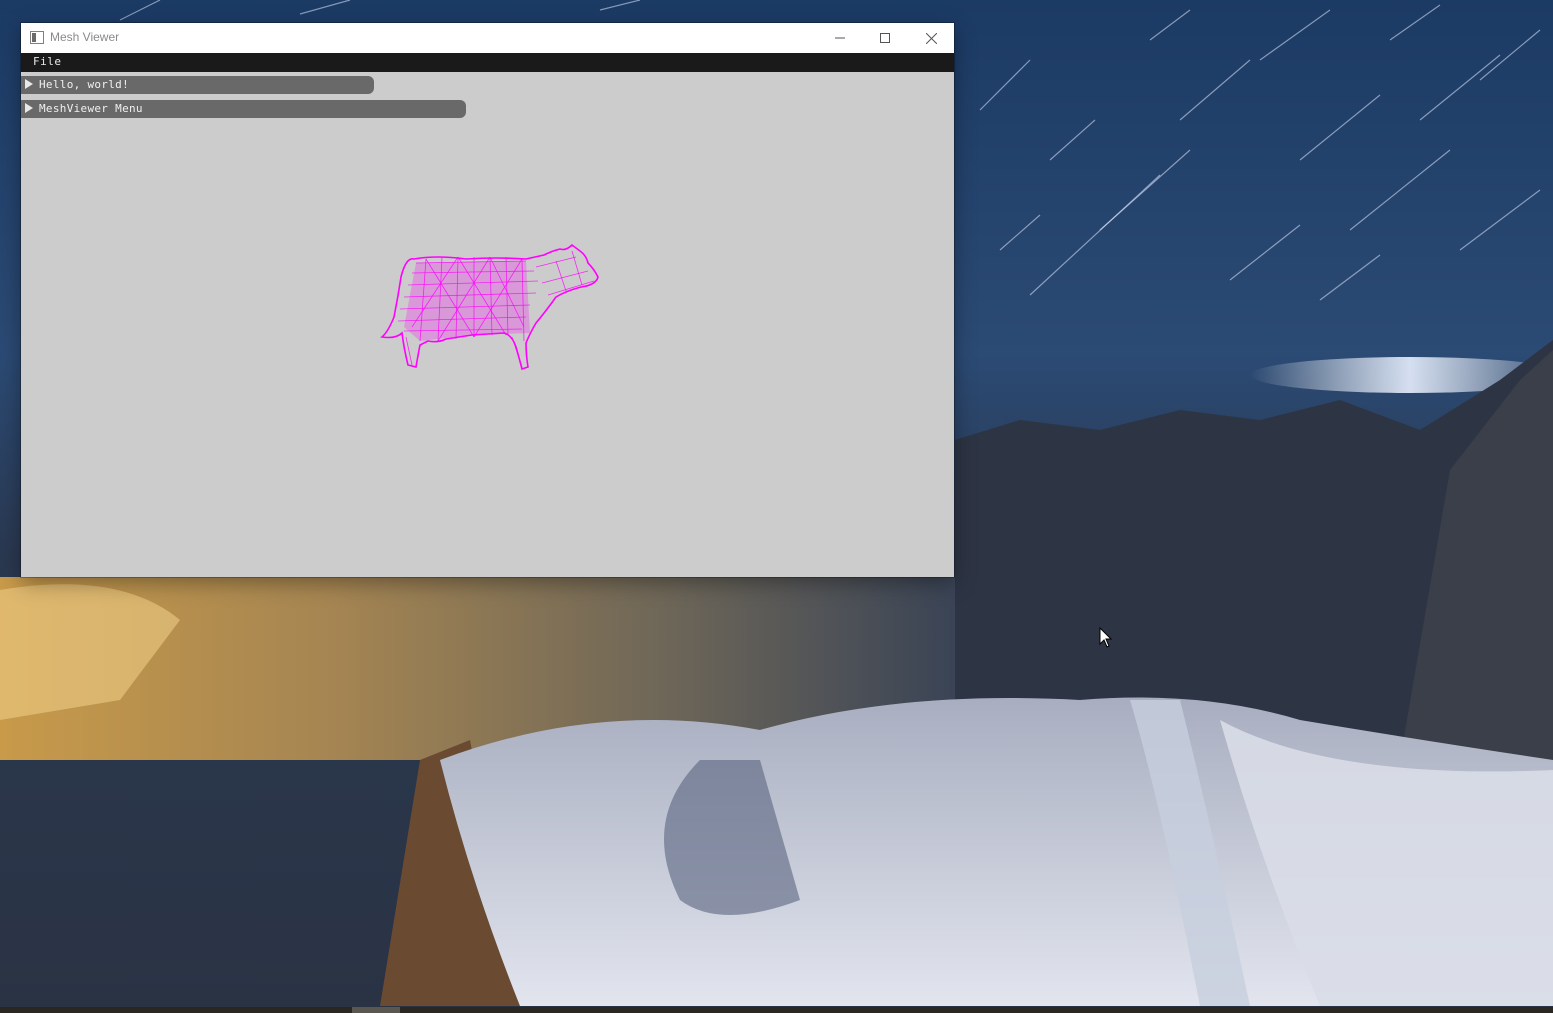 The height and width of the screenshot is (1013, 1553). I want to click on taskbar-strip, so click(776, 1010).